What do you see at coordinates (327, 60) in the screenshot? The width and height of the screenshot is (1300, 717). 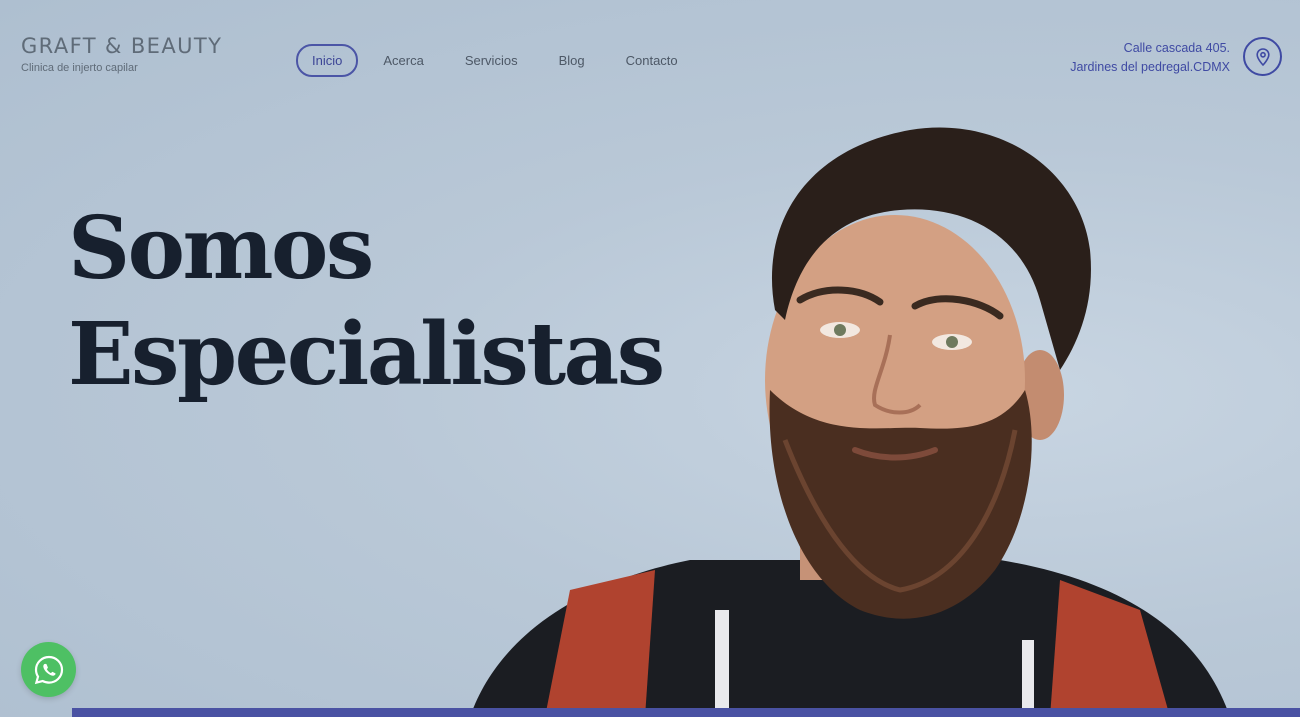 I see `nav-item-inicio: Inicio` at bounding box center [327, 60].